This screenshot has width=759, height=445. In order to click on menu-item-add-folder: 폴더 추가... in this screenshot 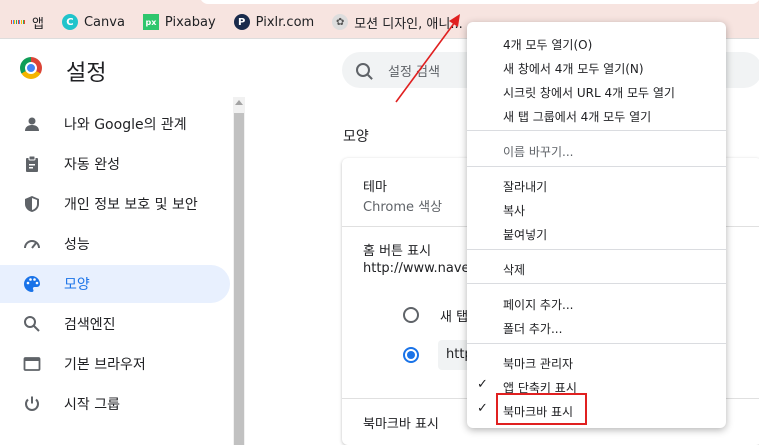, I will do `click(532, 328)`.